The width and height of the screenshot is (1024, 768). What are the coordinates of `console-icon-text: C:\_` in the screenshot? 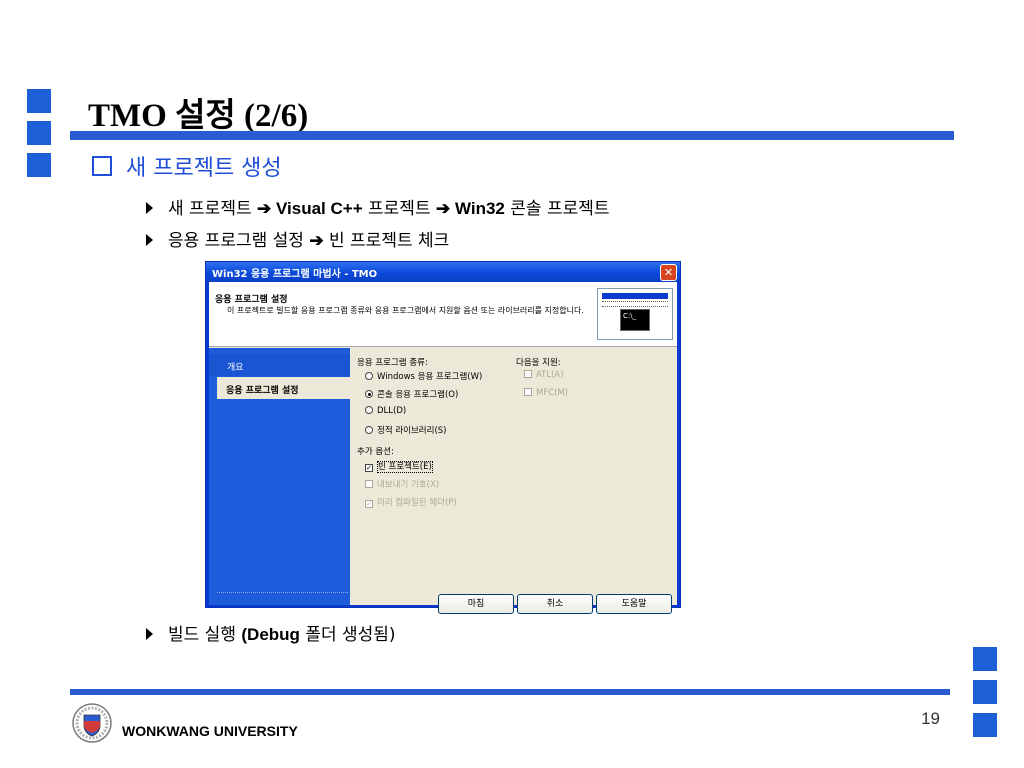 It's located at (635, 320).